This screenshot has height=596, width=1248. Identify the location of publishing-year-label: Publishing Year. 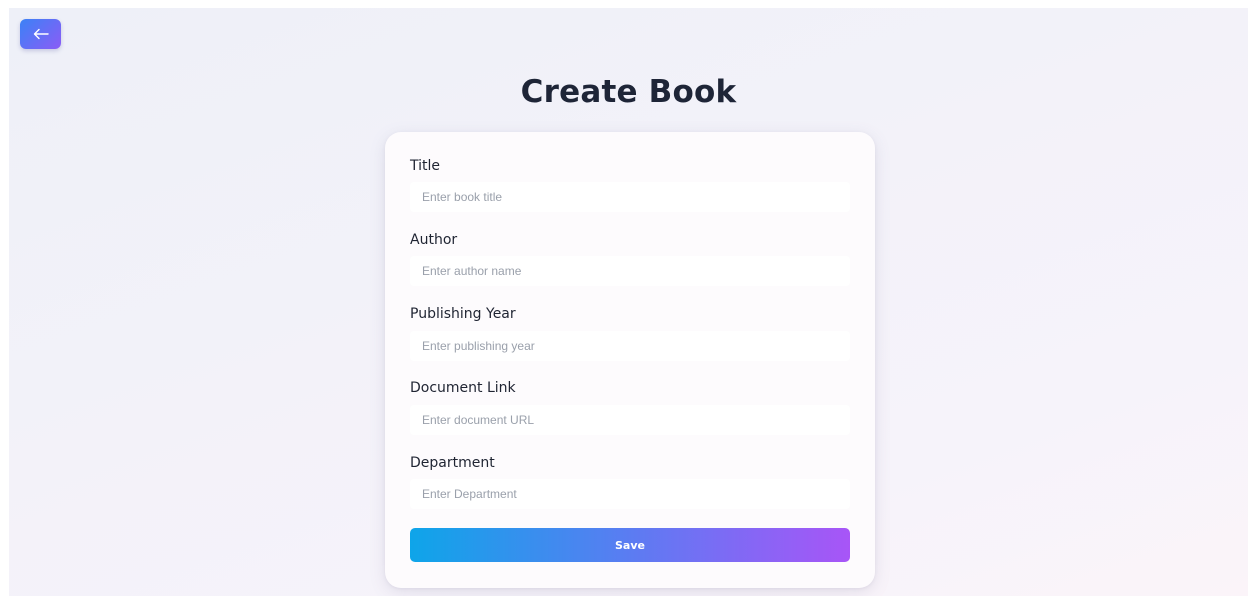
(463, 314).